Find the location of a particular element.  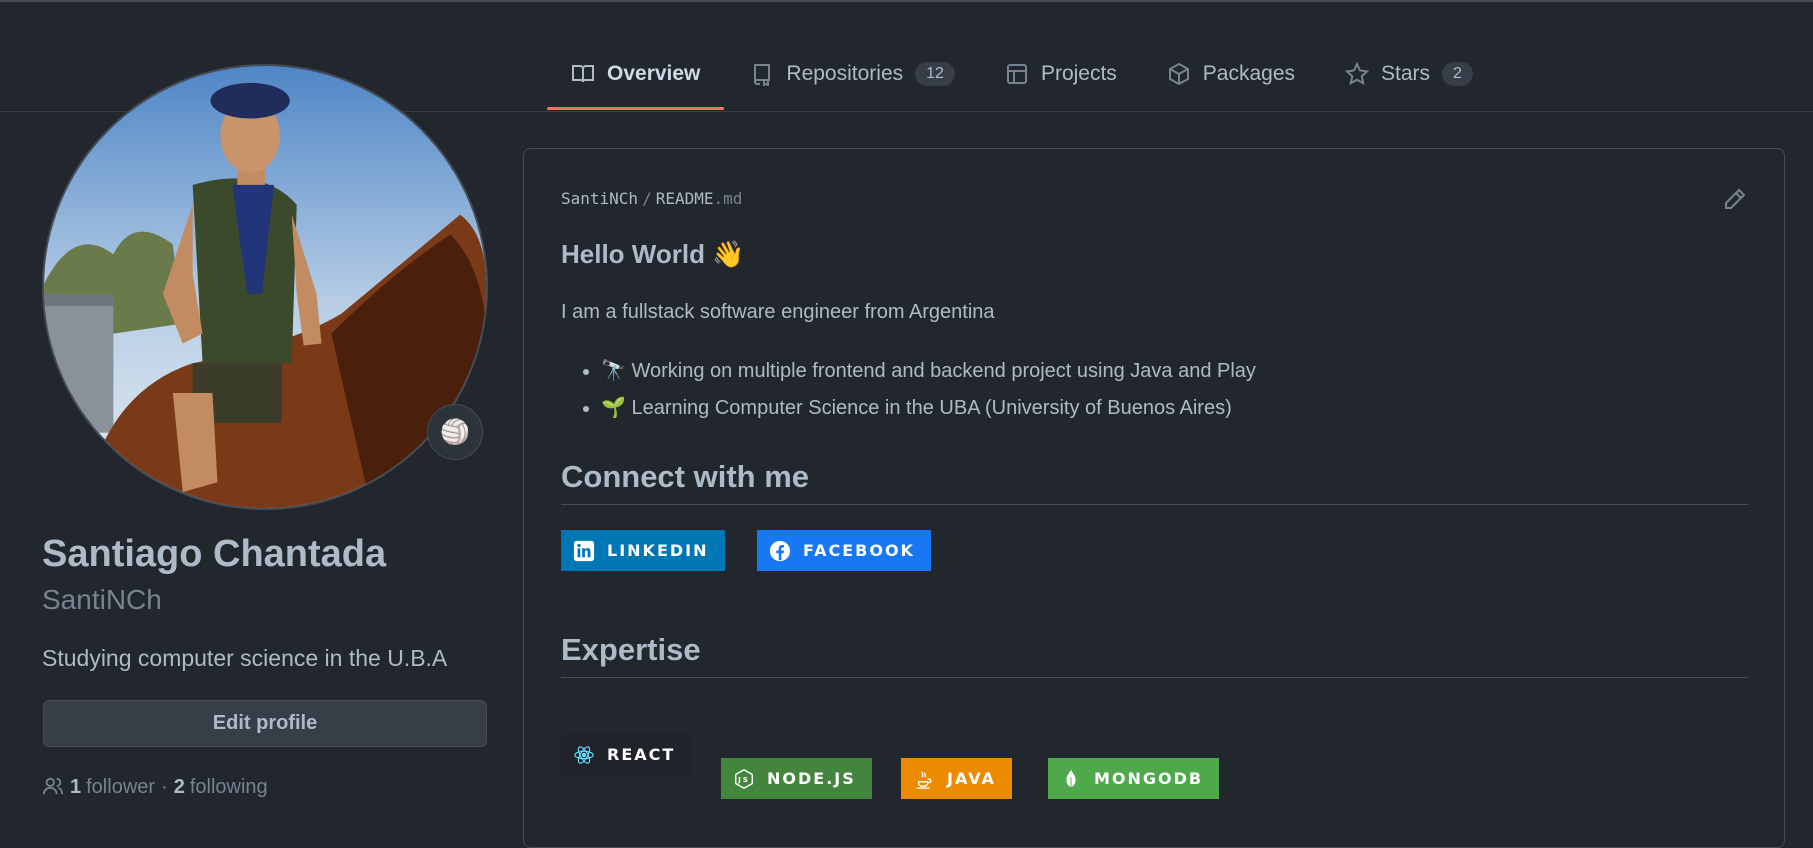

tab-label: Stars is located at coordinates (1406, 73).